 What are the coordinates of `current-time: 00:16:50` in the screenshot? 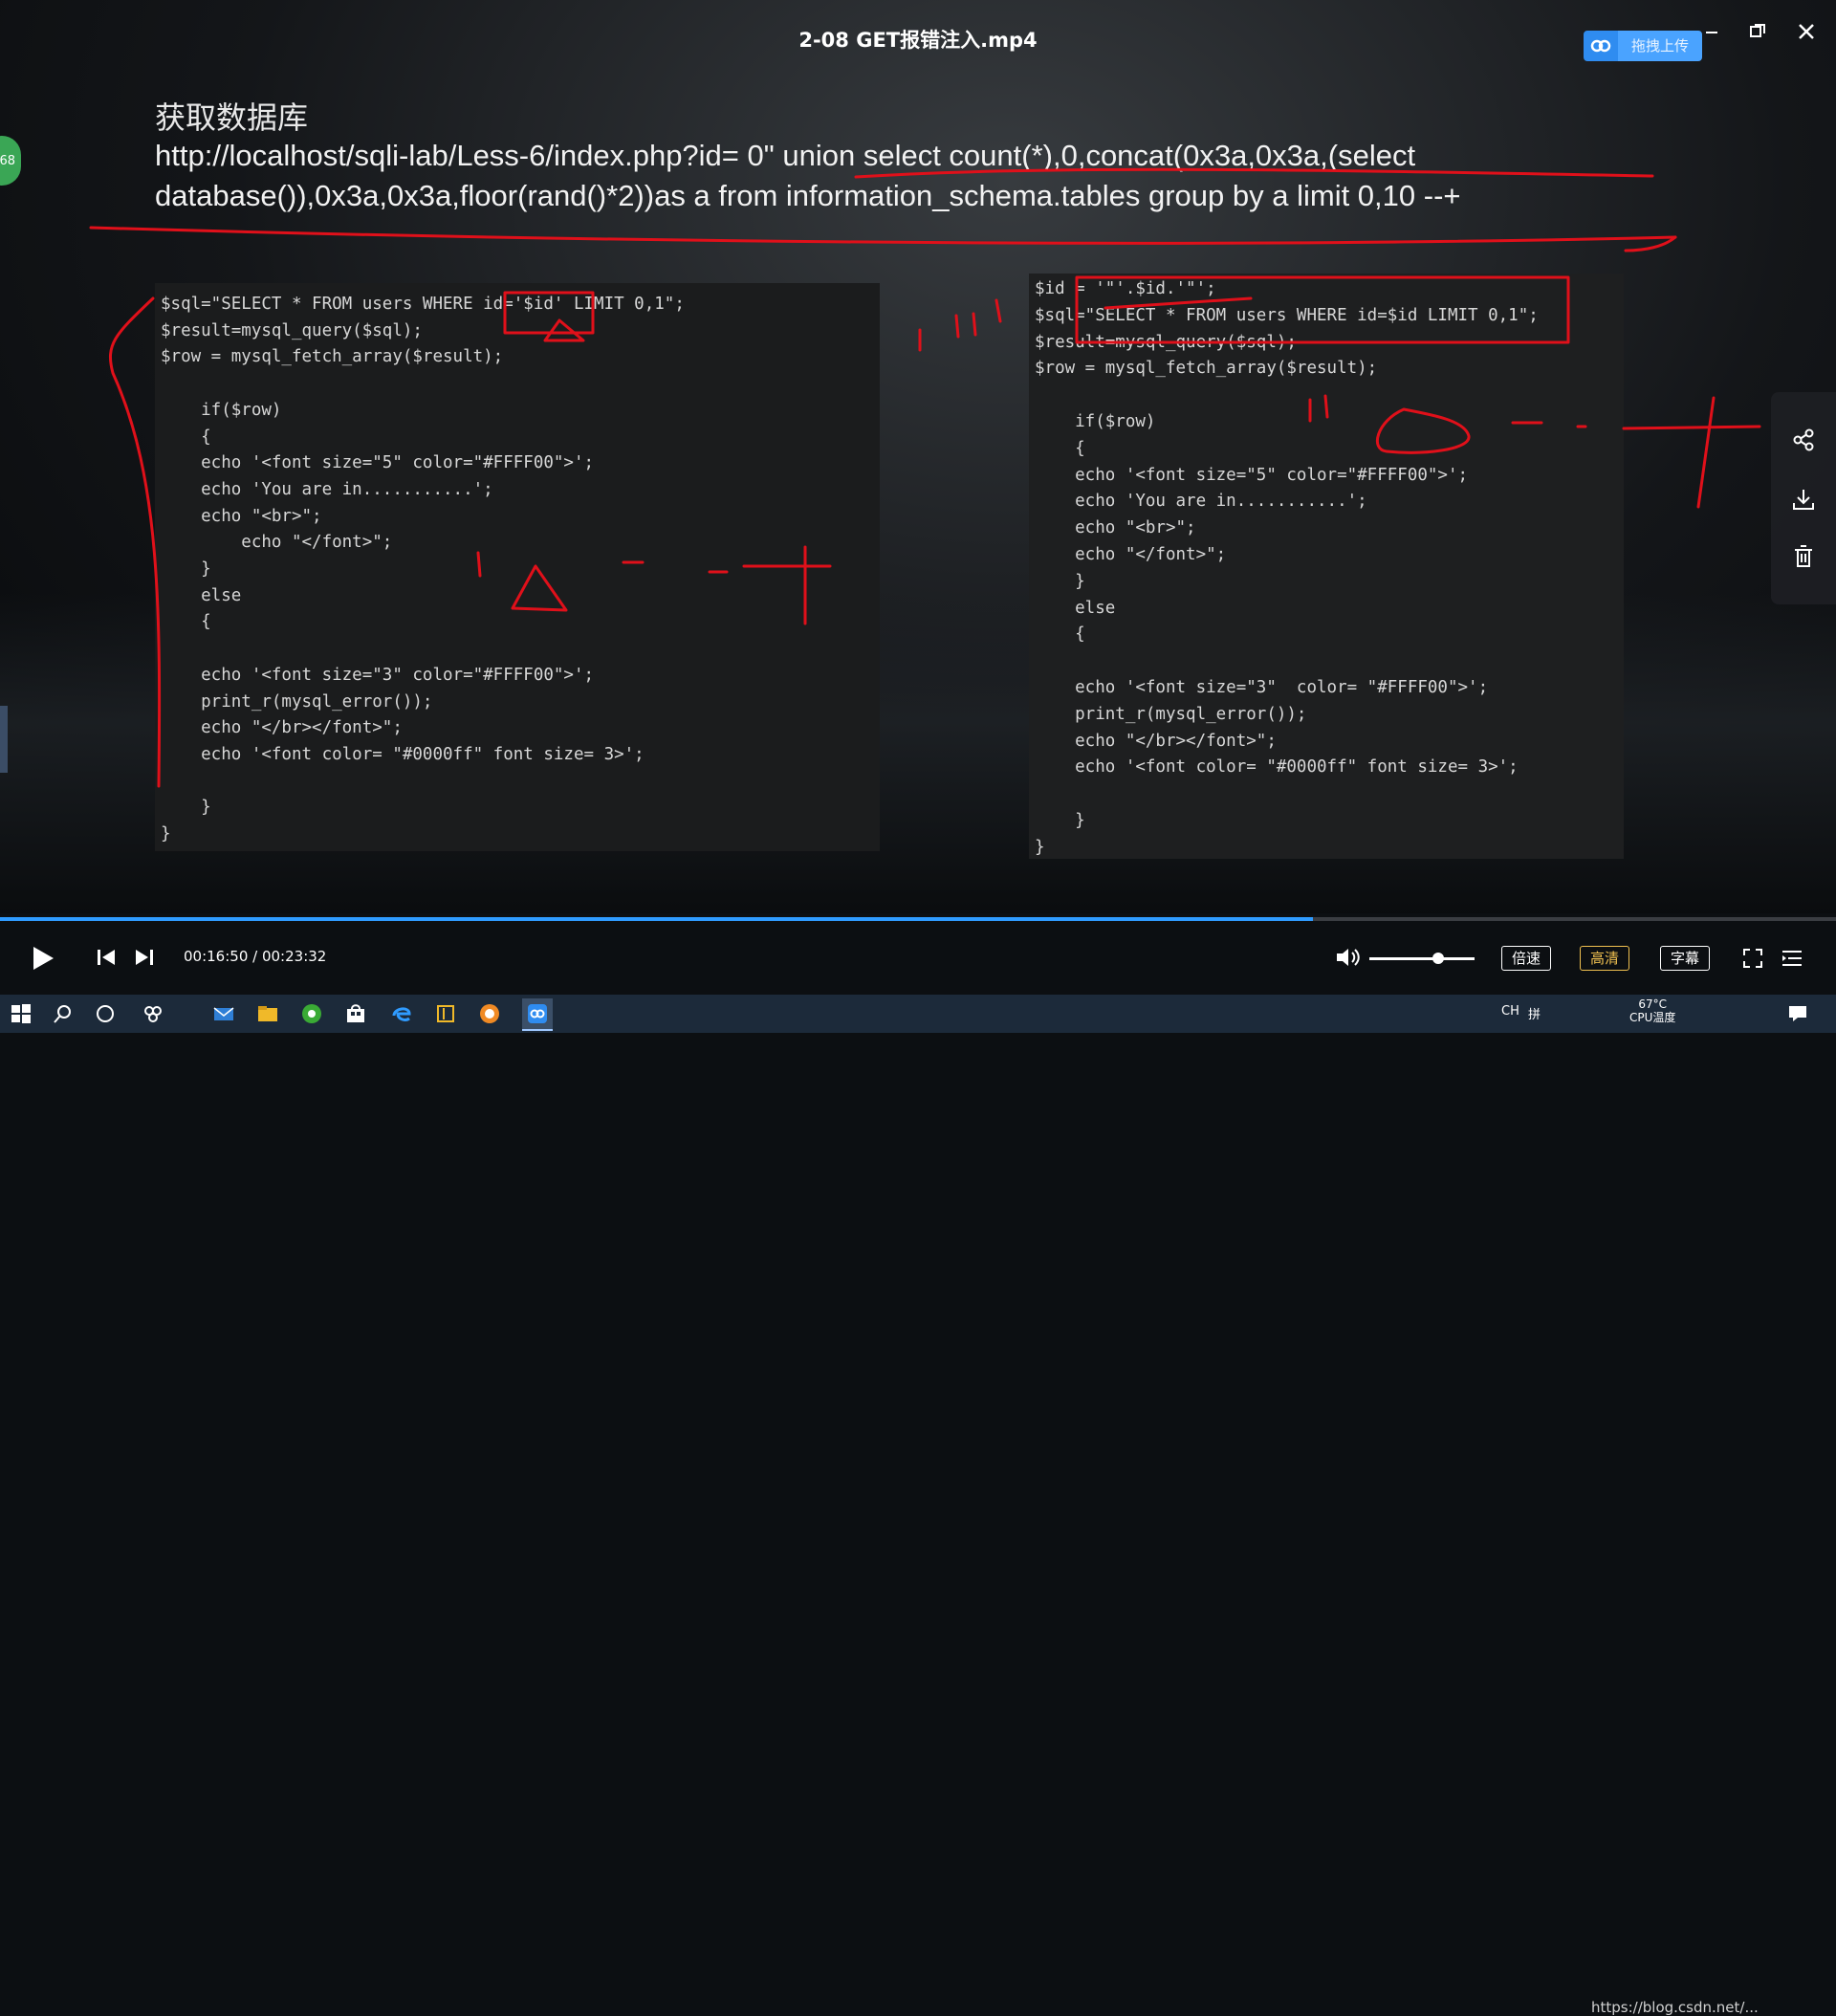 It's located at (217, 956).